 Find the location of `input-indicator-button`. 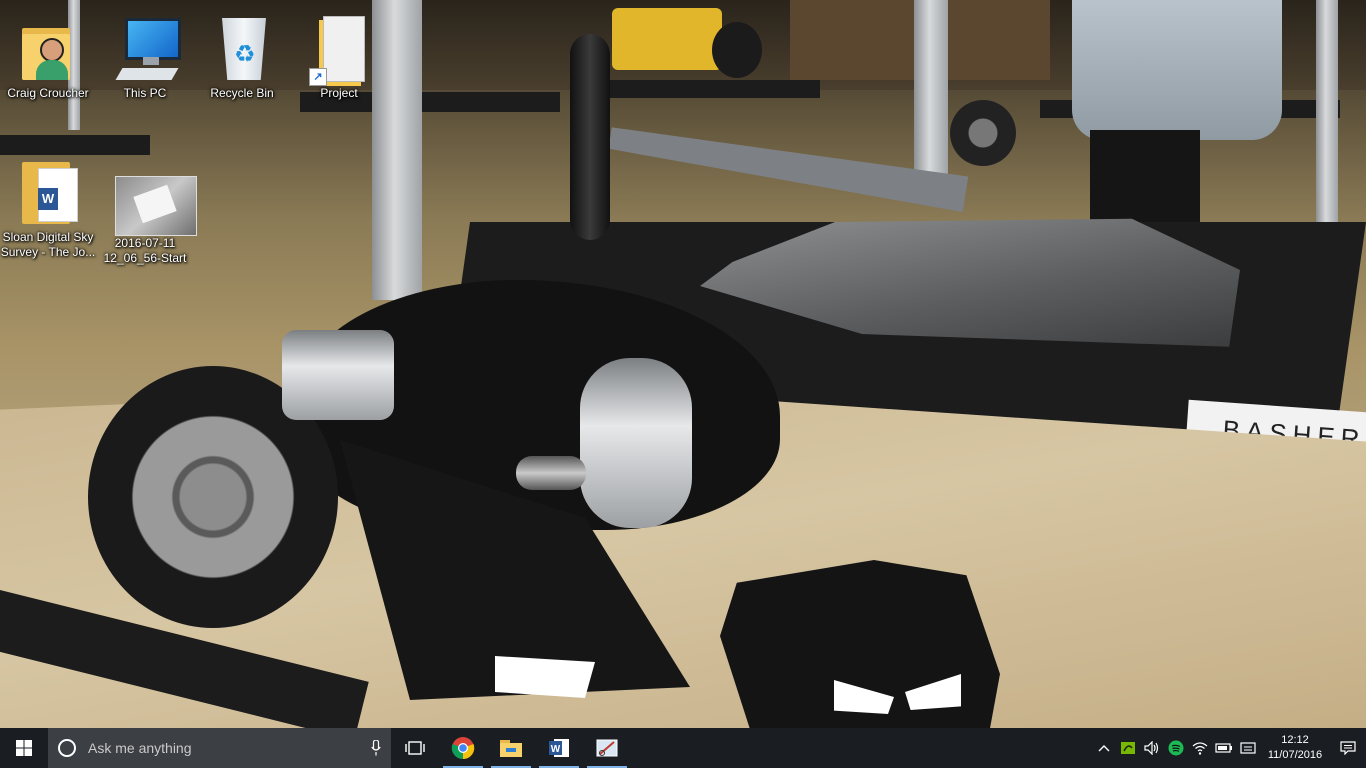

input-indicator-button is located at coordinates (1248, 748).